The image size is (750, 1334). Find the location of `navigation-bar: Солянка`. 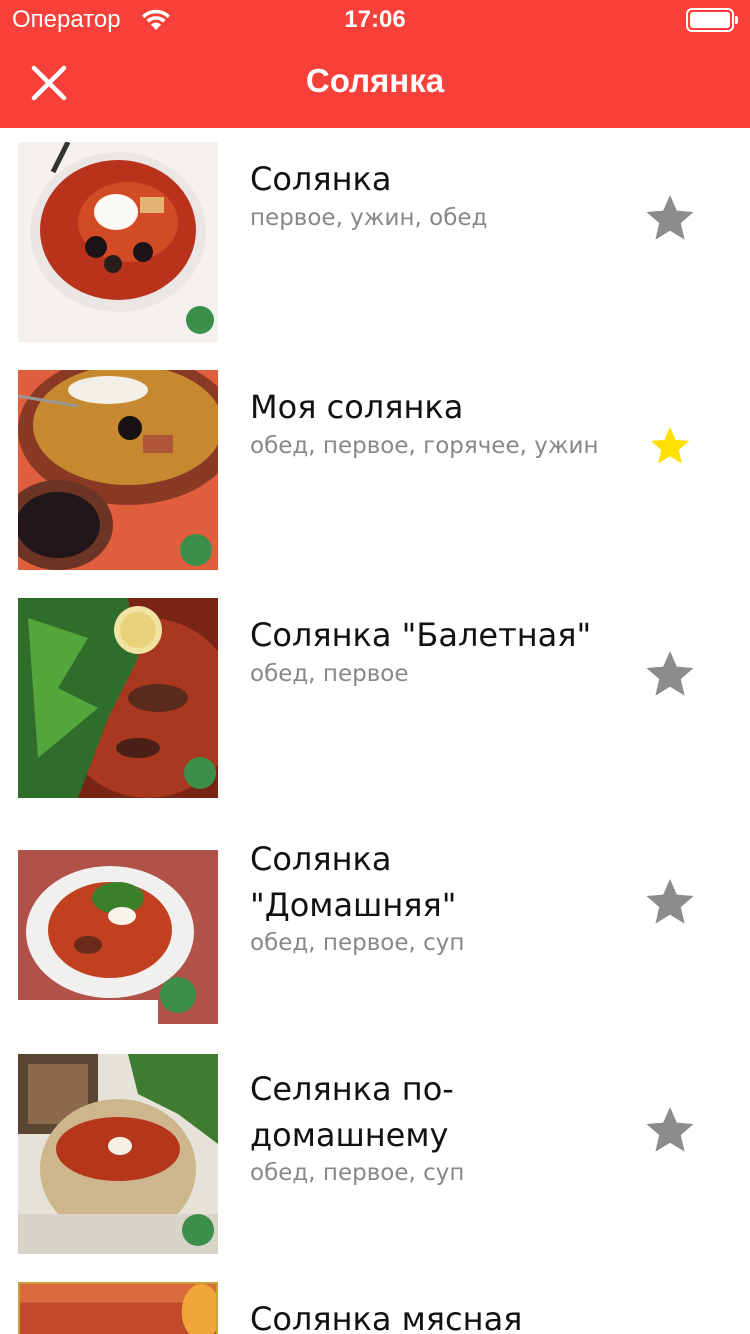

navigation-bar: Солянка is located at coordinates (375, 84).